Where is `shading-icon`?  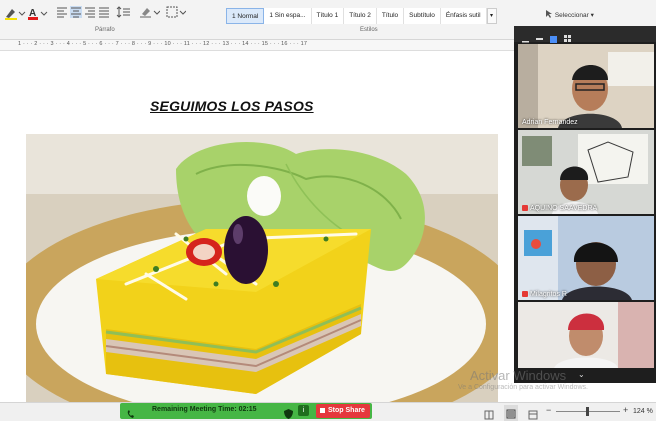 shading-icon is located at coordinates (150, 13).